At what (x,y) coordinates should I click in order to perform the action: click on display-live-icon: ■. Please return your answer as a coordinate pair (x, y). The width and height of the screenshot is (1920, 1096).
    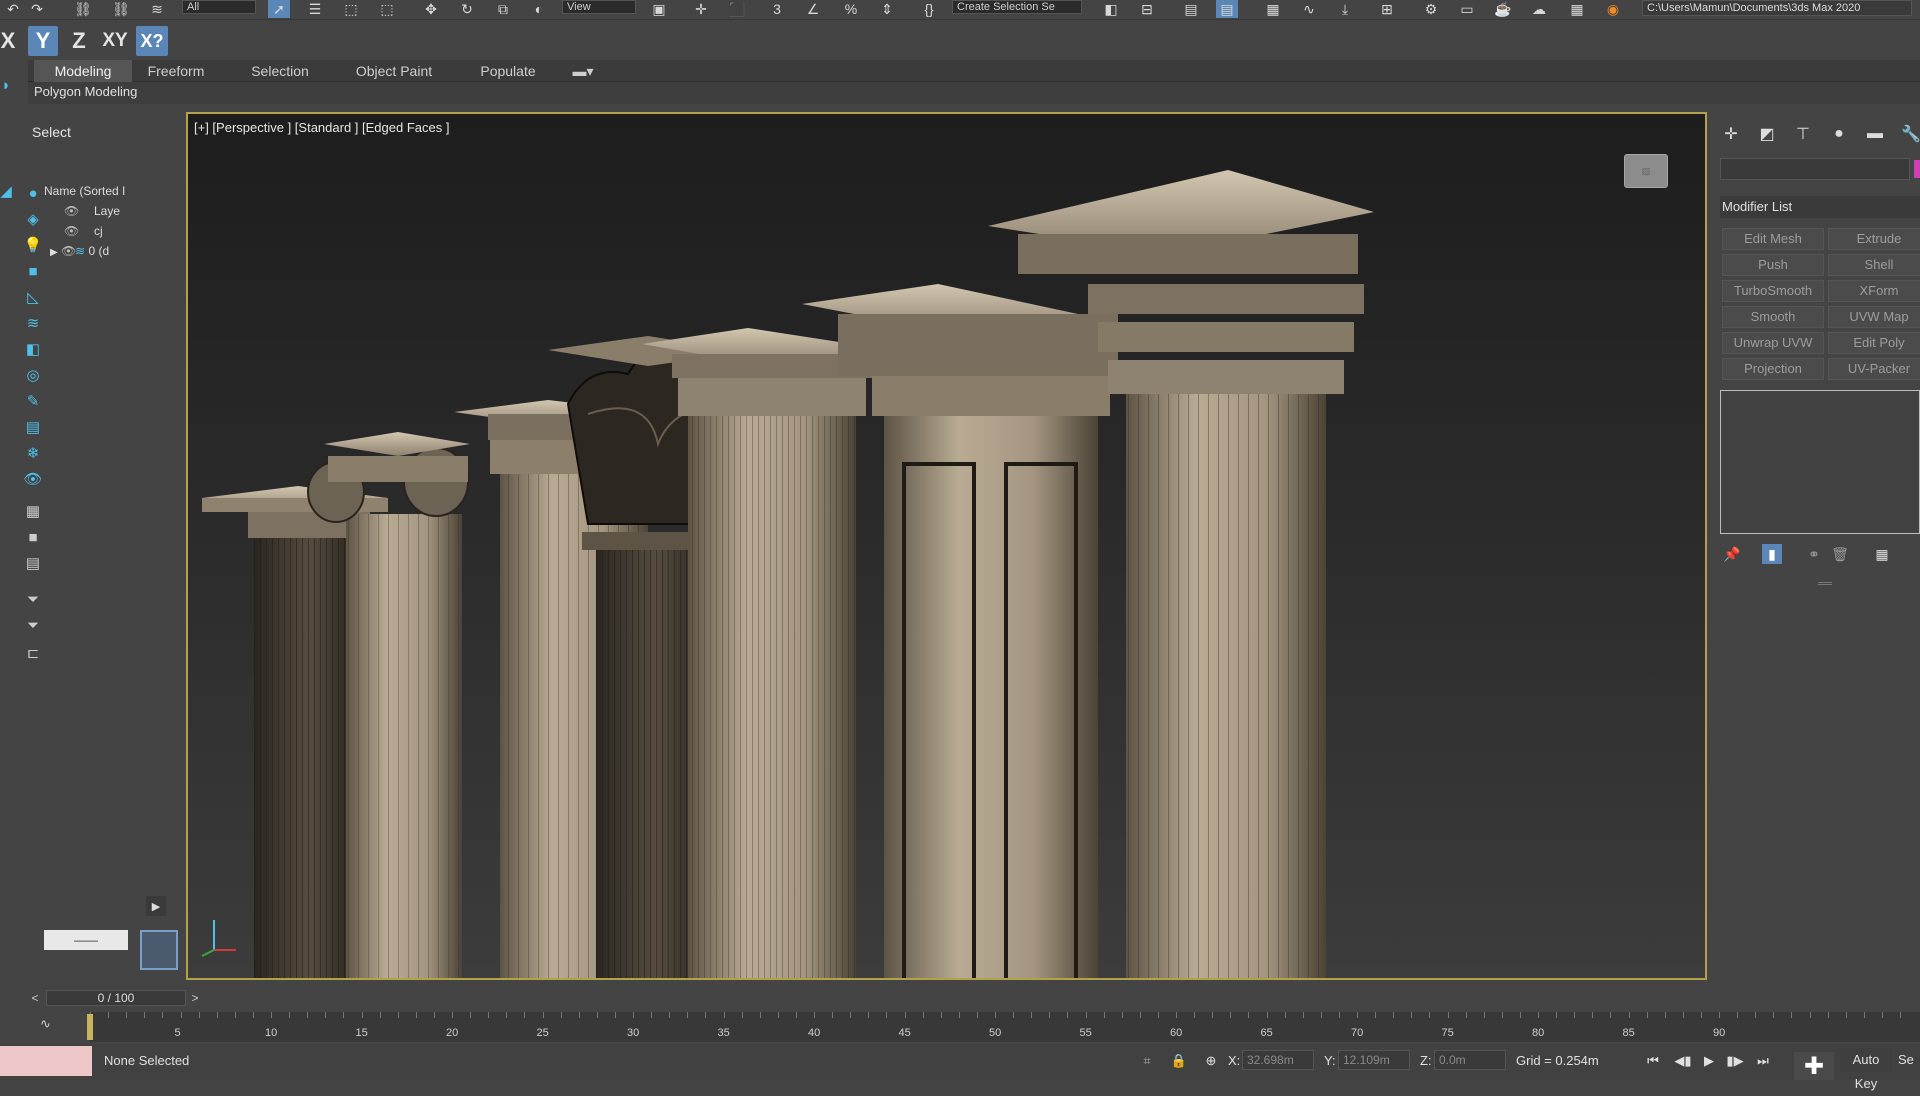
    Looking at the image, I should click on (33, 537).